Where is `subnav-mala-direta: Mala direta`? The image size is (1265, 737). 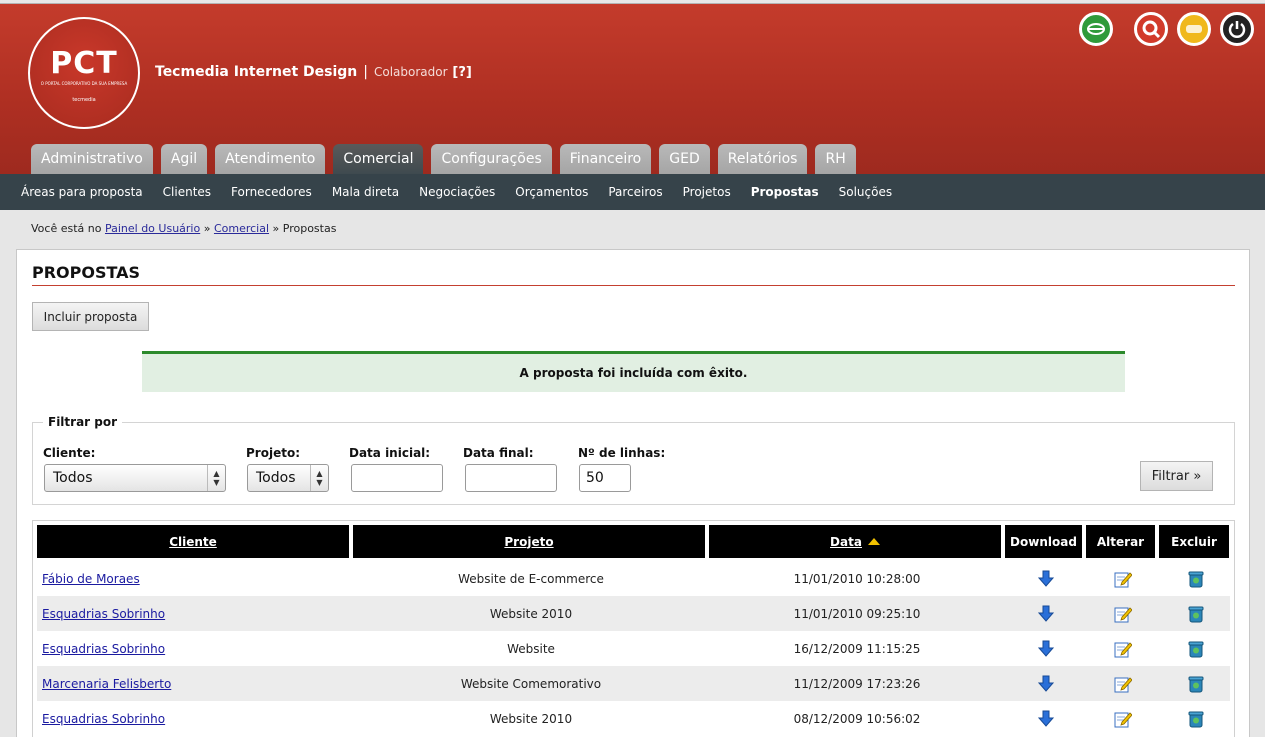 subnav-mala-direta: Mala direta is located at coordinates (365, 192).